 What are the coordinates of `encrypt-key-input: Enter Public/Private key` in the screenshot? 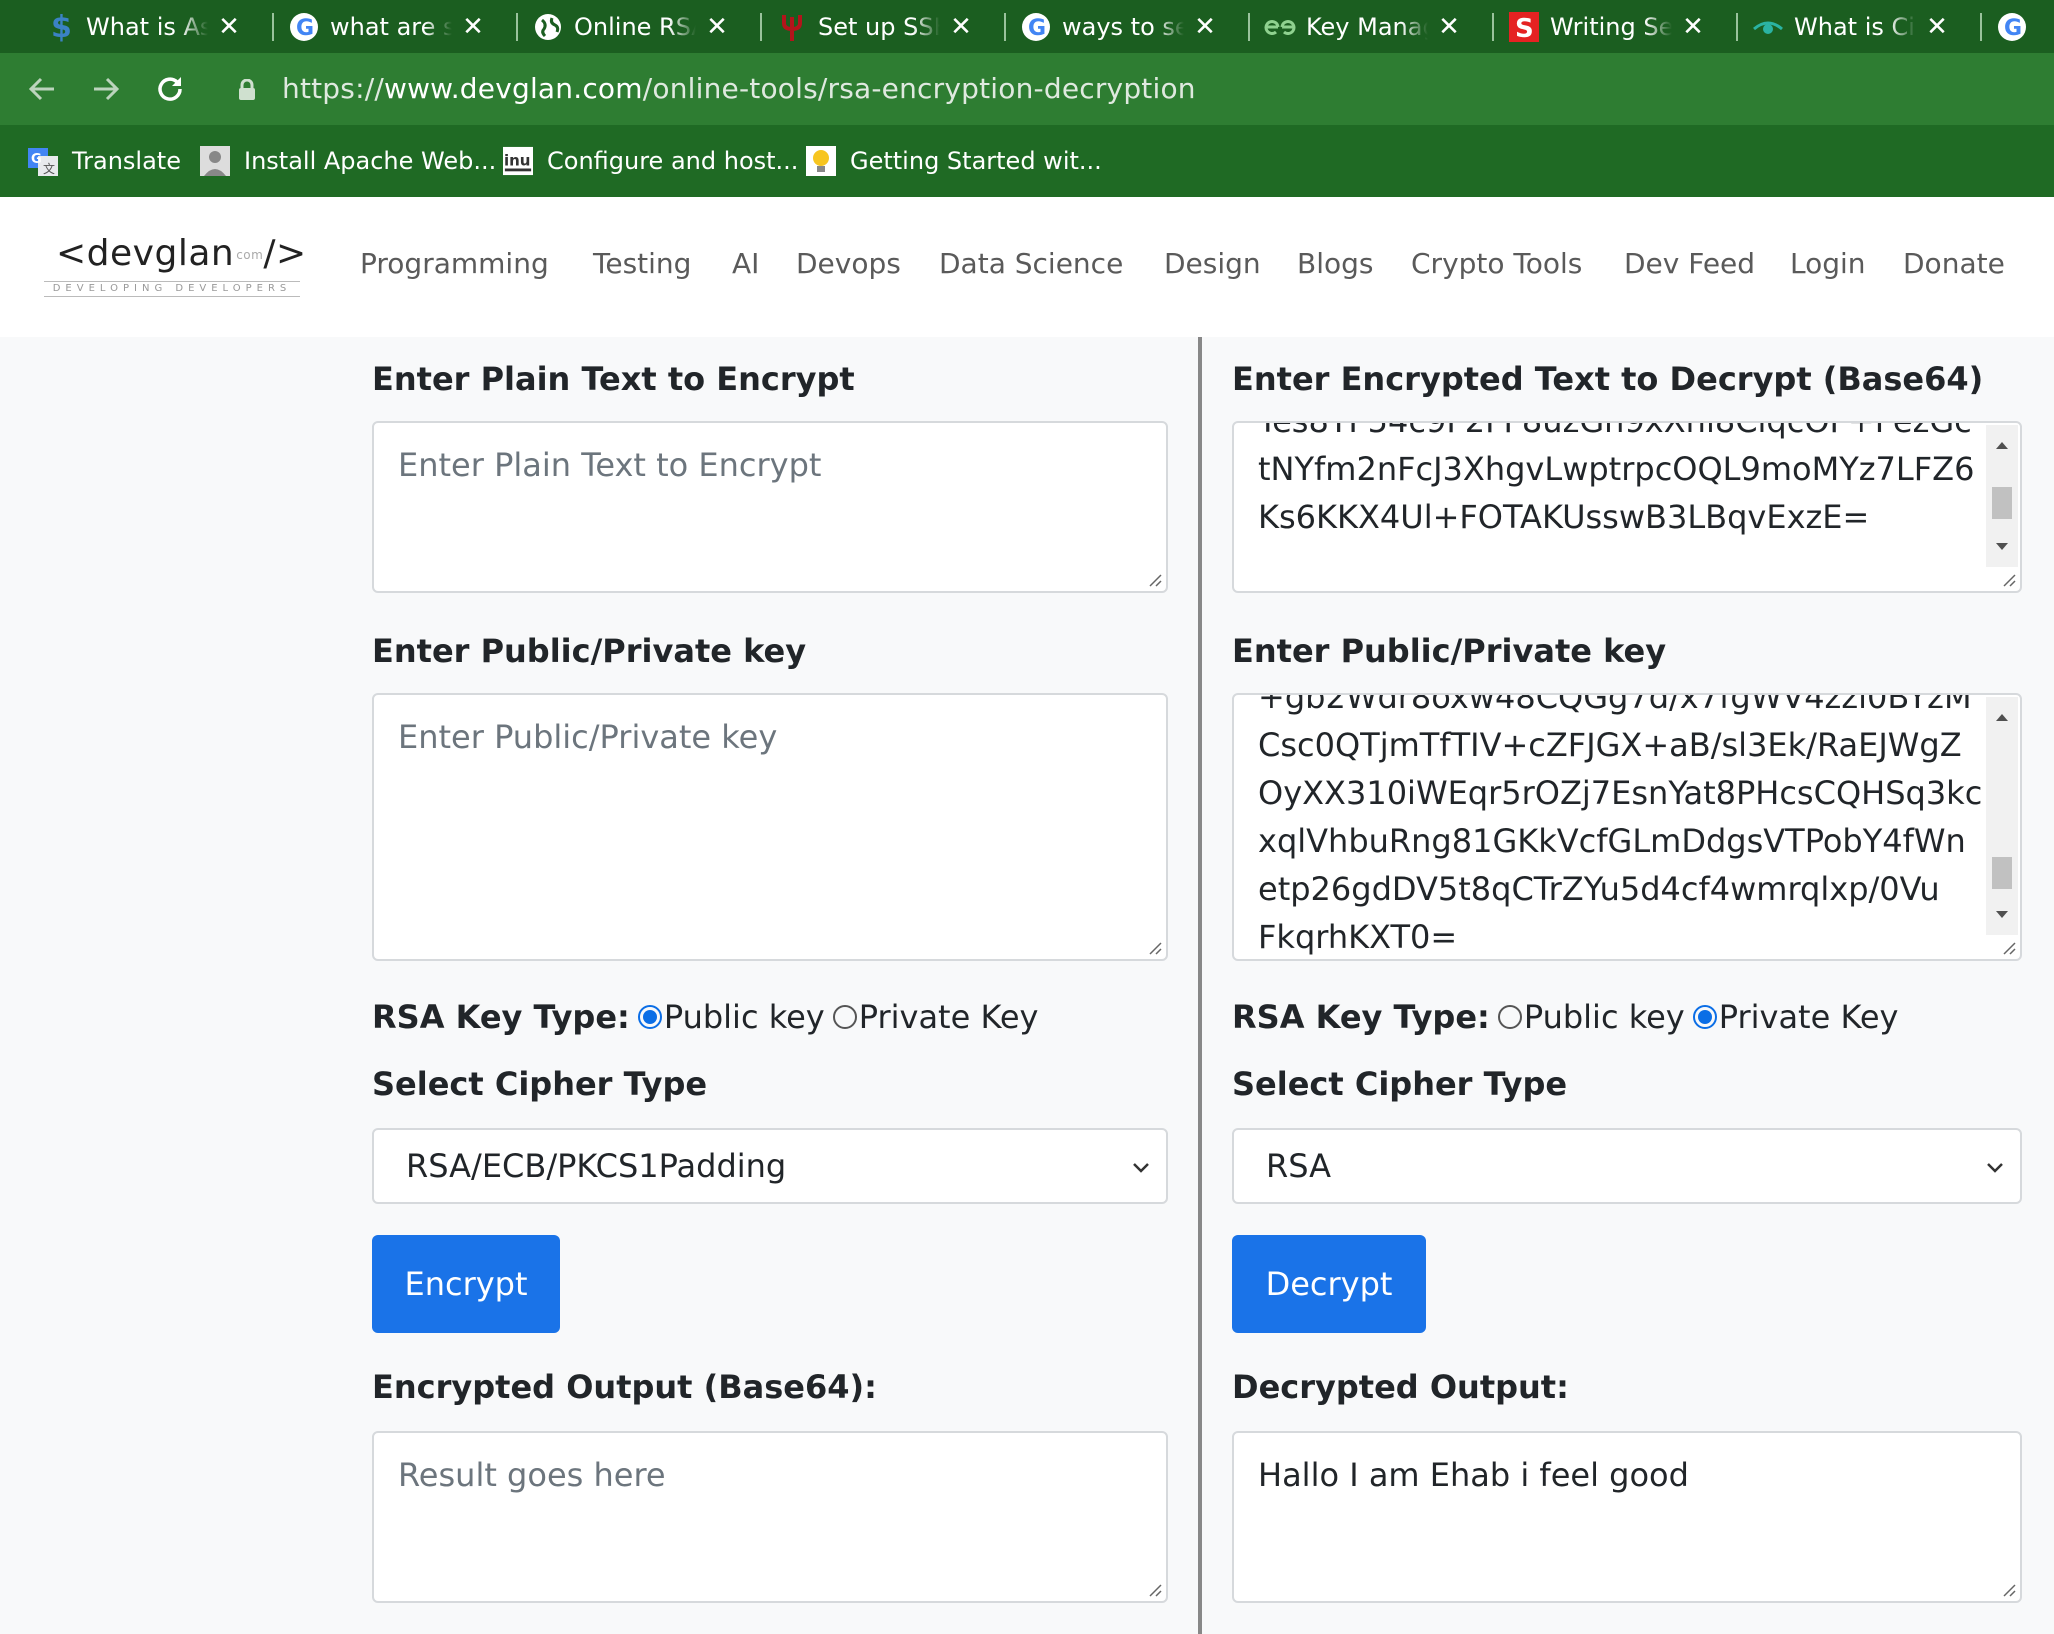 It's located at (770, 827).